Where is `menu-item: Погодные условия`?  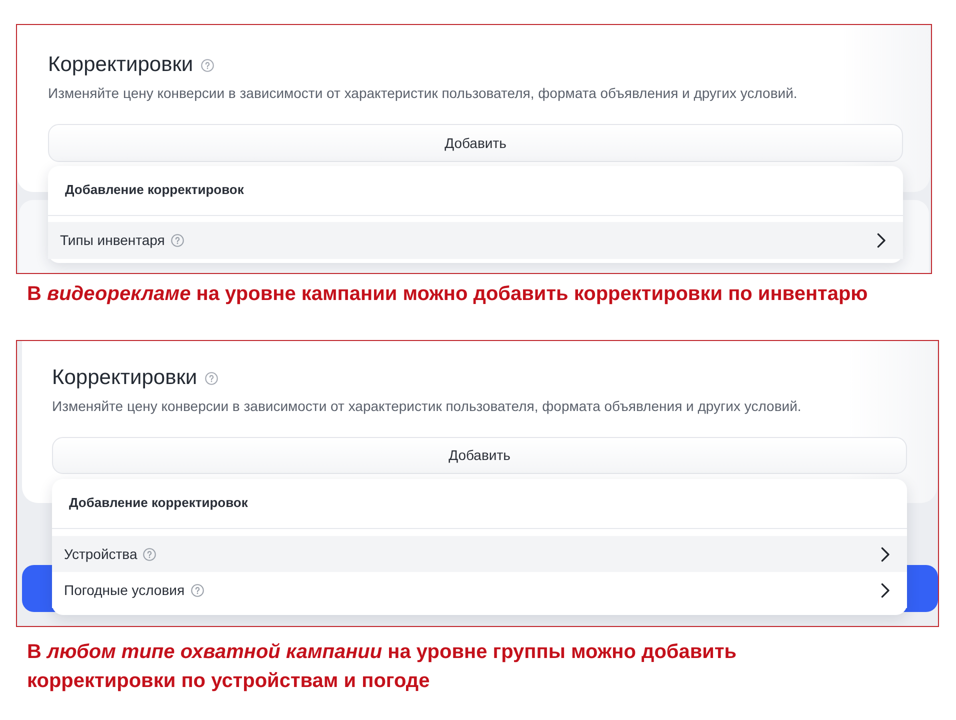
menu-item: Погодные условия is located at coordinates (479, 590).